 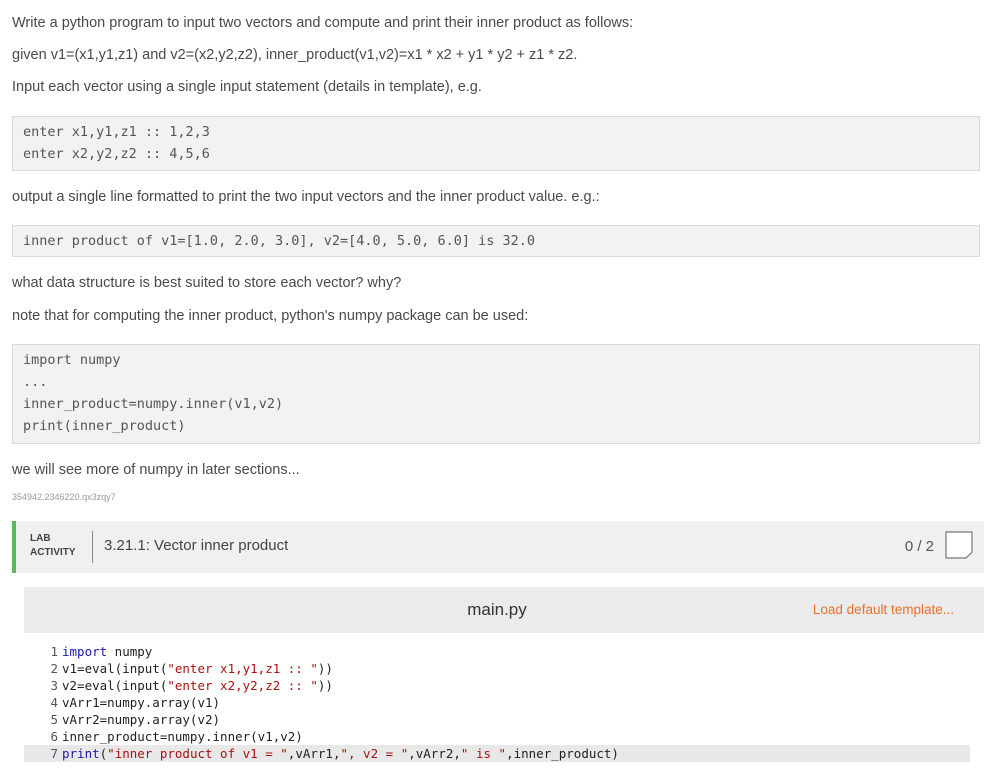 I want to click on code-line: 6 inner_product=numpy.inner(v1,v2), so click(x=497, y=736).